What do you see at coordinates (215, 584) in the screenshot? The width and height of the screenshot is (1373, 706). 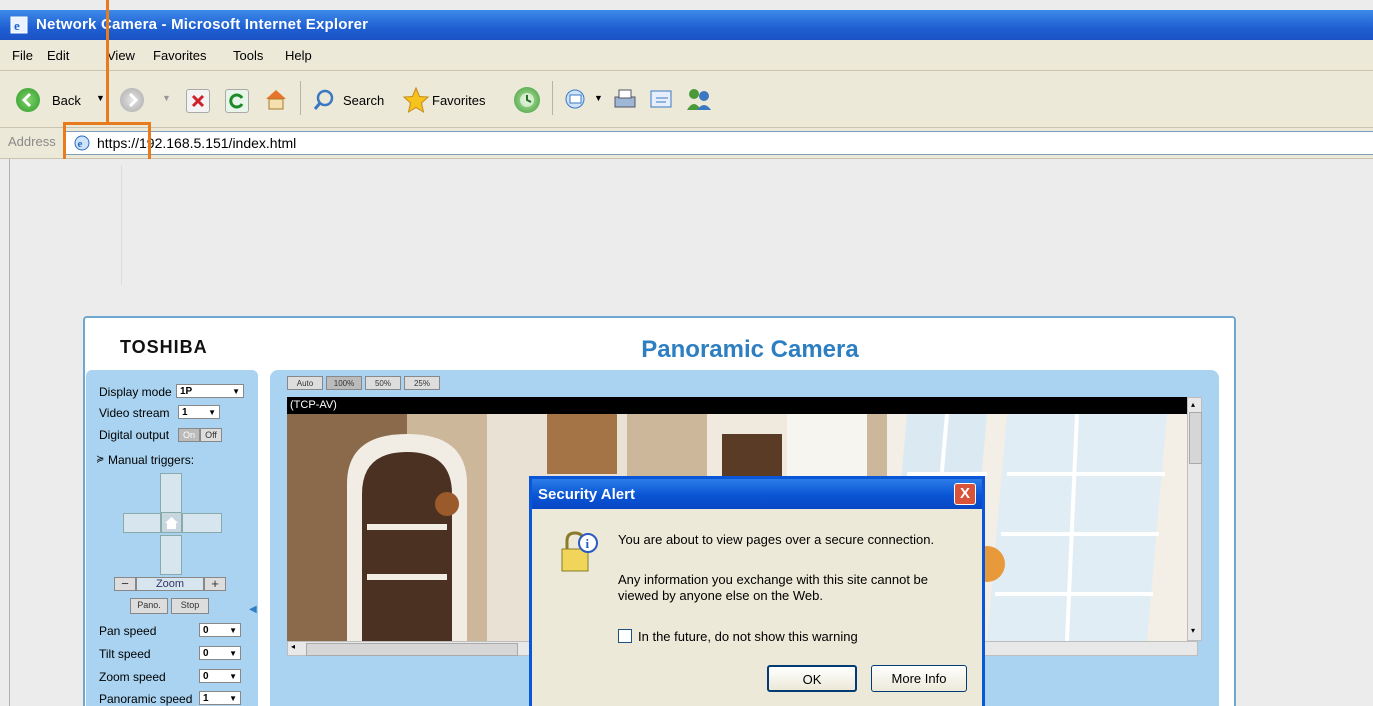 I see `zoom-in-button: +` at bounding box center [215, 584].